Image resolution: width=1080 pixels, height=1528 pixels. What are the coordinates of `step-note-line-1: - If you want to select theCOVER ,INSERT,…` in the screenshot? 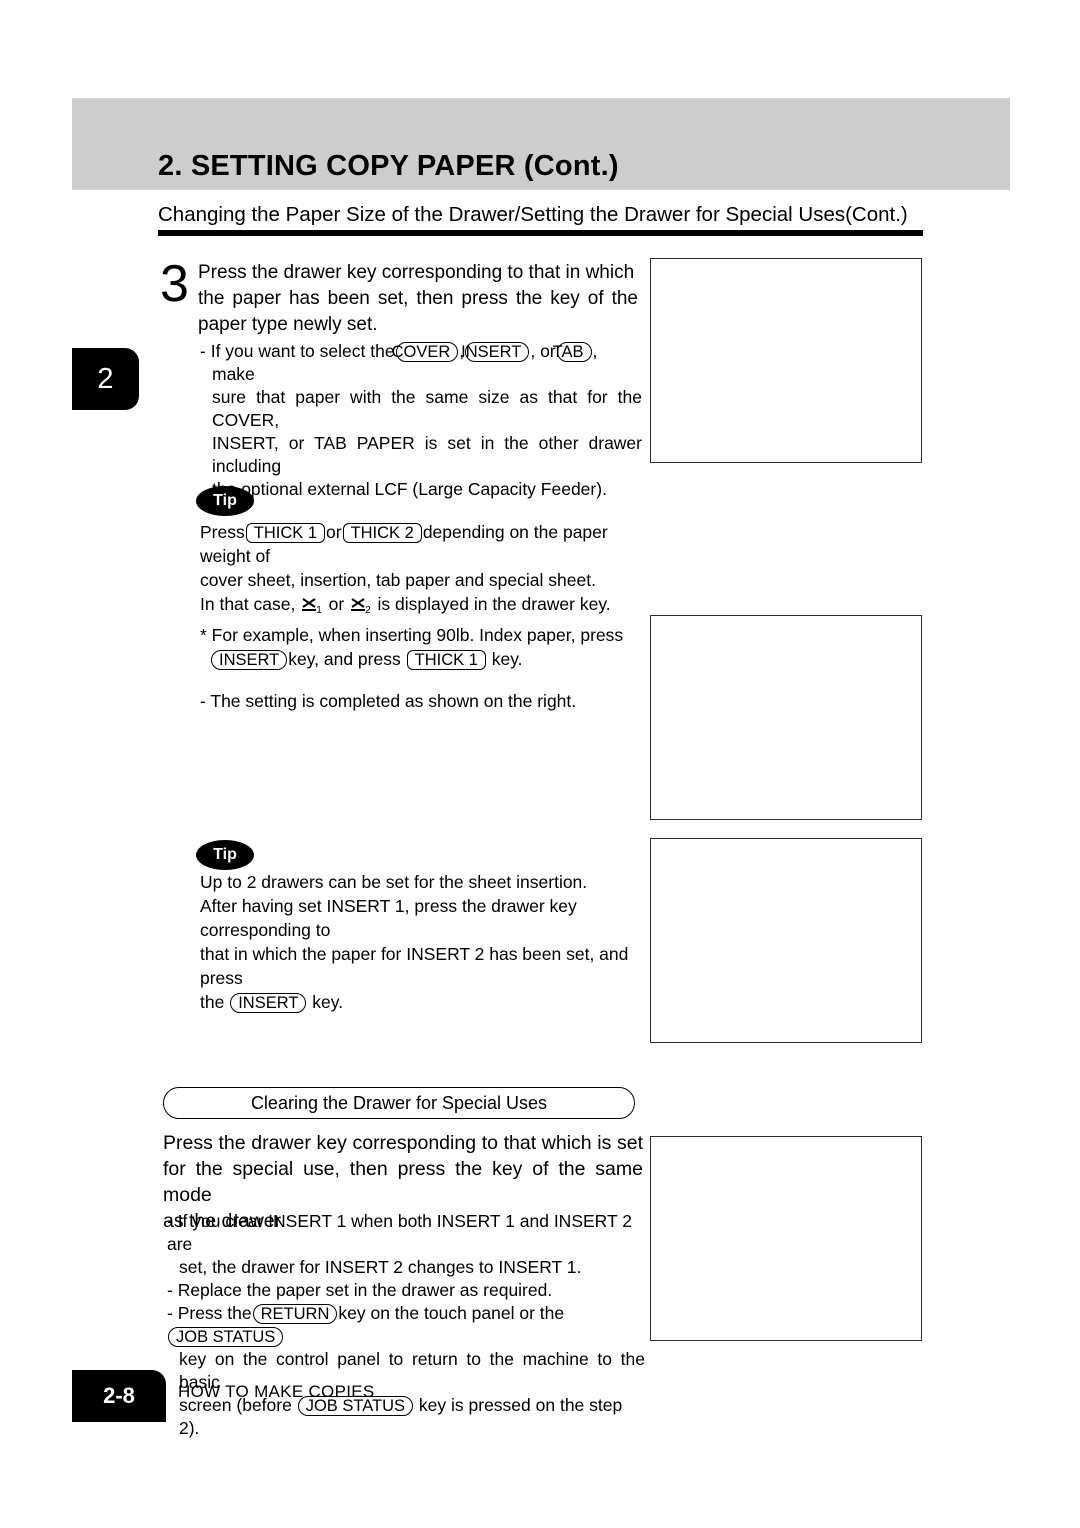 It's located at (421, 363).